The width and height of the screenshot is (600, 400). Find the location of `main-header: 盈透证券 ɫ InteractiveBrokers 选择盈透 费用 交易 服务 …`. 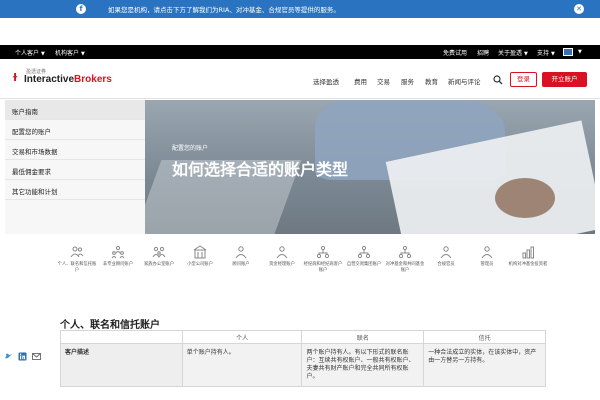

main-header: 盈透证券 ɫ InteractiveBrokers 选择盈透 费用 交易 服务 … is located at coordinates (300, 79).